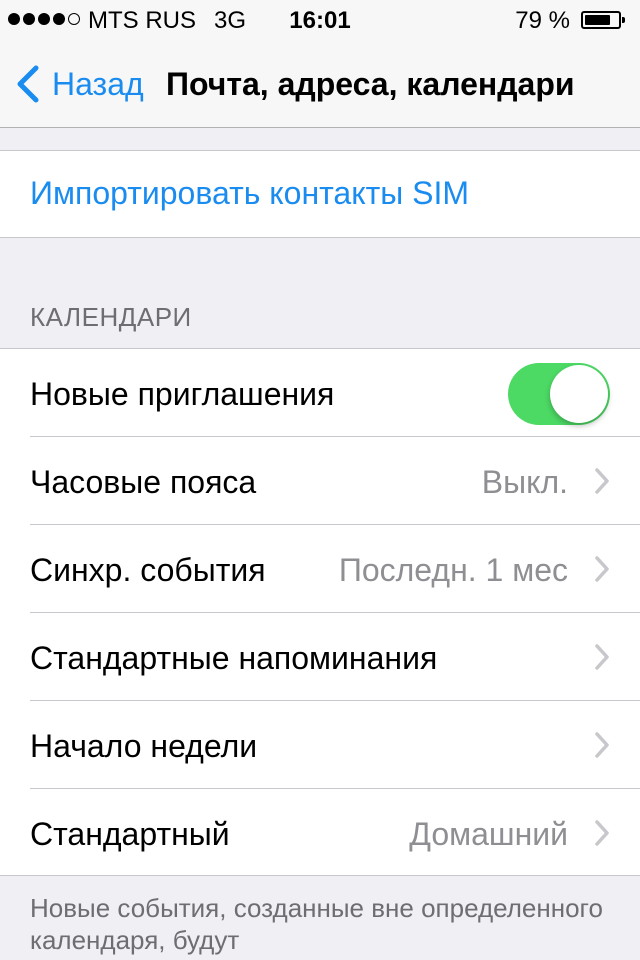  What do you see at coordinates (320, 569) in the screenshot?
I see `row-sync-events: Синхр. события Последн. 1 мес` at bounding box center [320, 569].